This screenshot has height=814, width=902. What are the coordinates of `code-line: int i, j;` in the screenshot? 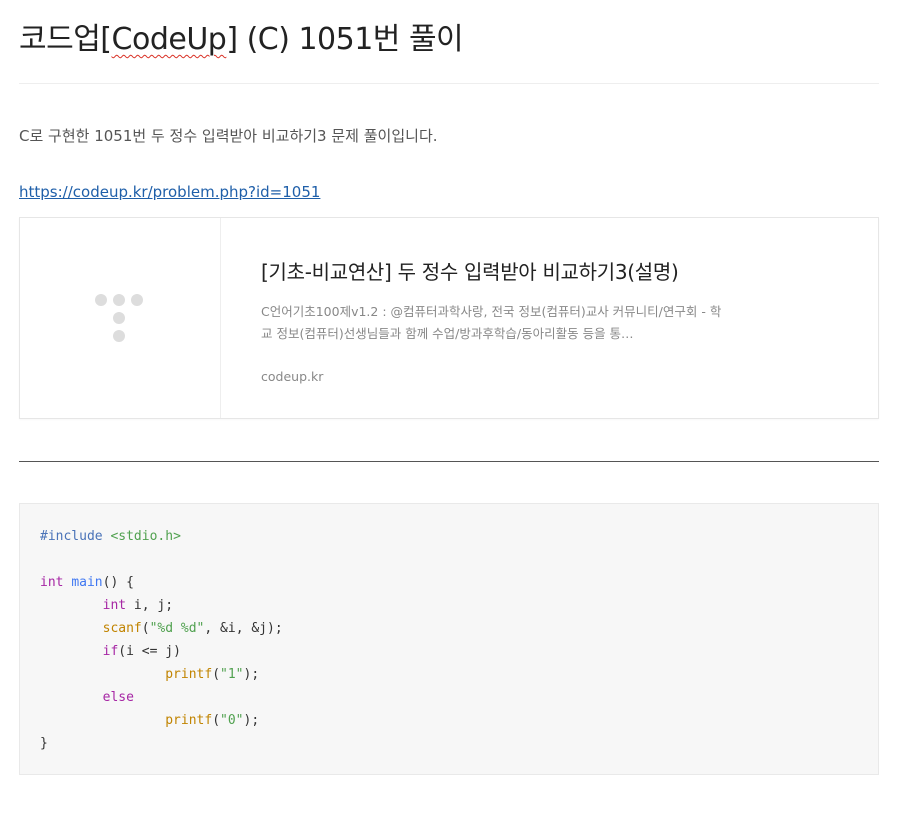 It's located at (138, 605).